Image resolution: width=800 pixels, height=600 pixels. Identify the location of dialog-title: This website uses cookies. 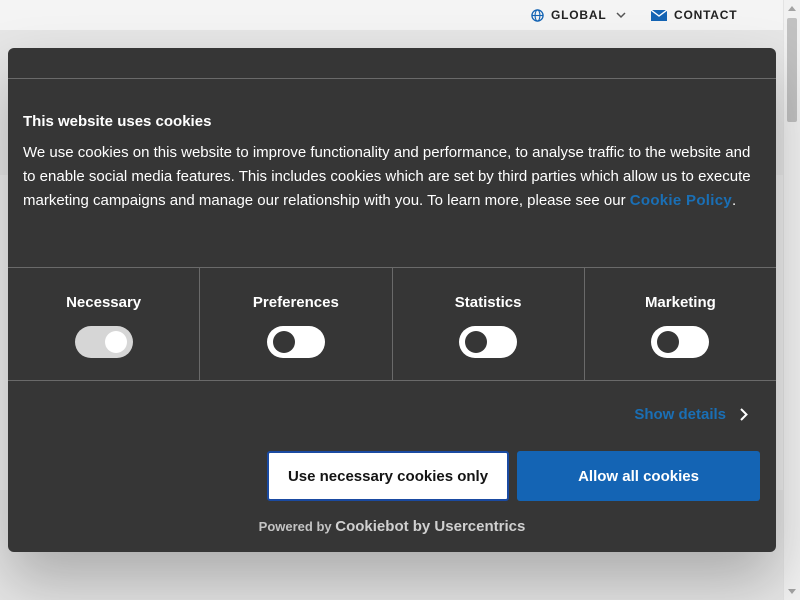
(117, 121).